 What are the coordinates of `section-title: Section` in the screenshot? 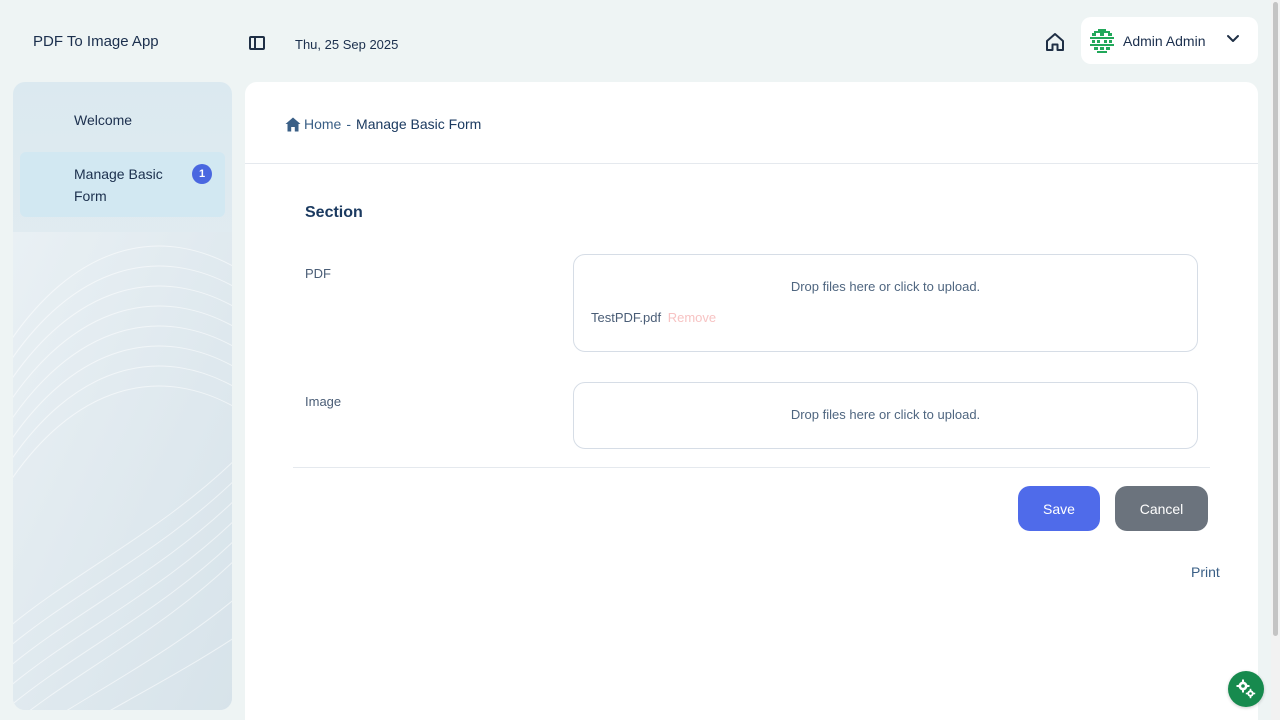 It's located at (334, 212).